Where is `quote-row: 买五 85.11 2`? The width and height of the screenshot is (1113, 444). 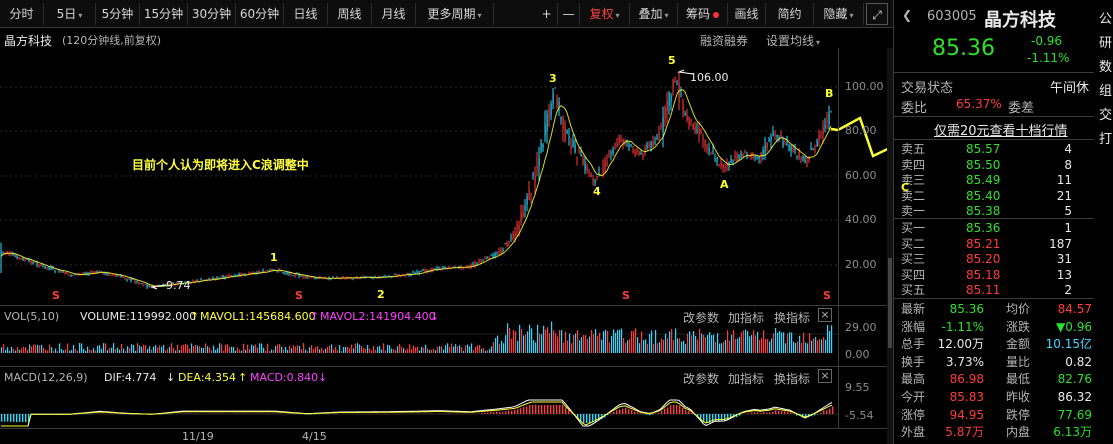 quote-row: 买五 85.11 2 is located at coordinates (994, 290).